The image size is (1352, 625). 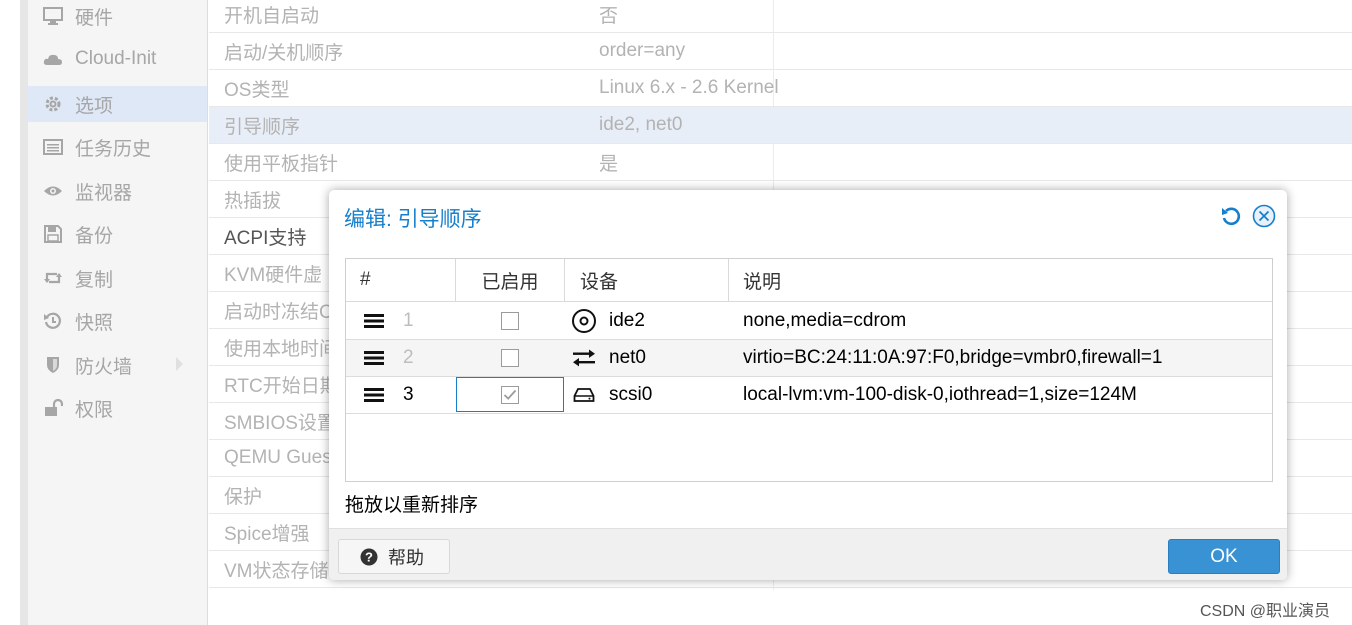 What do you see at coordinates (179, 364) in the screenshot?
I see `chevron-right-icon` at bounding box center [179, 364].